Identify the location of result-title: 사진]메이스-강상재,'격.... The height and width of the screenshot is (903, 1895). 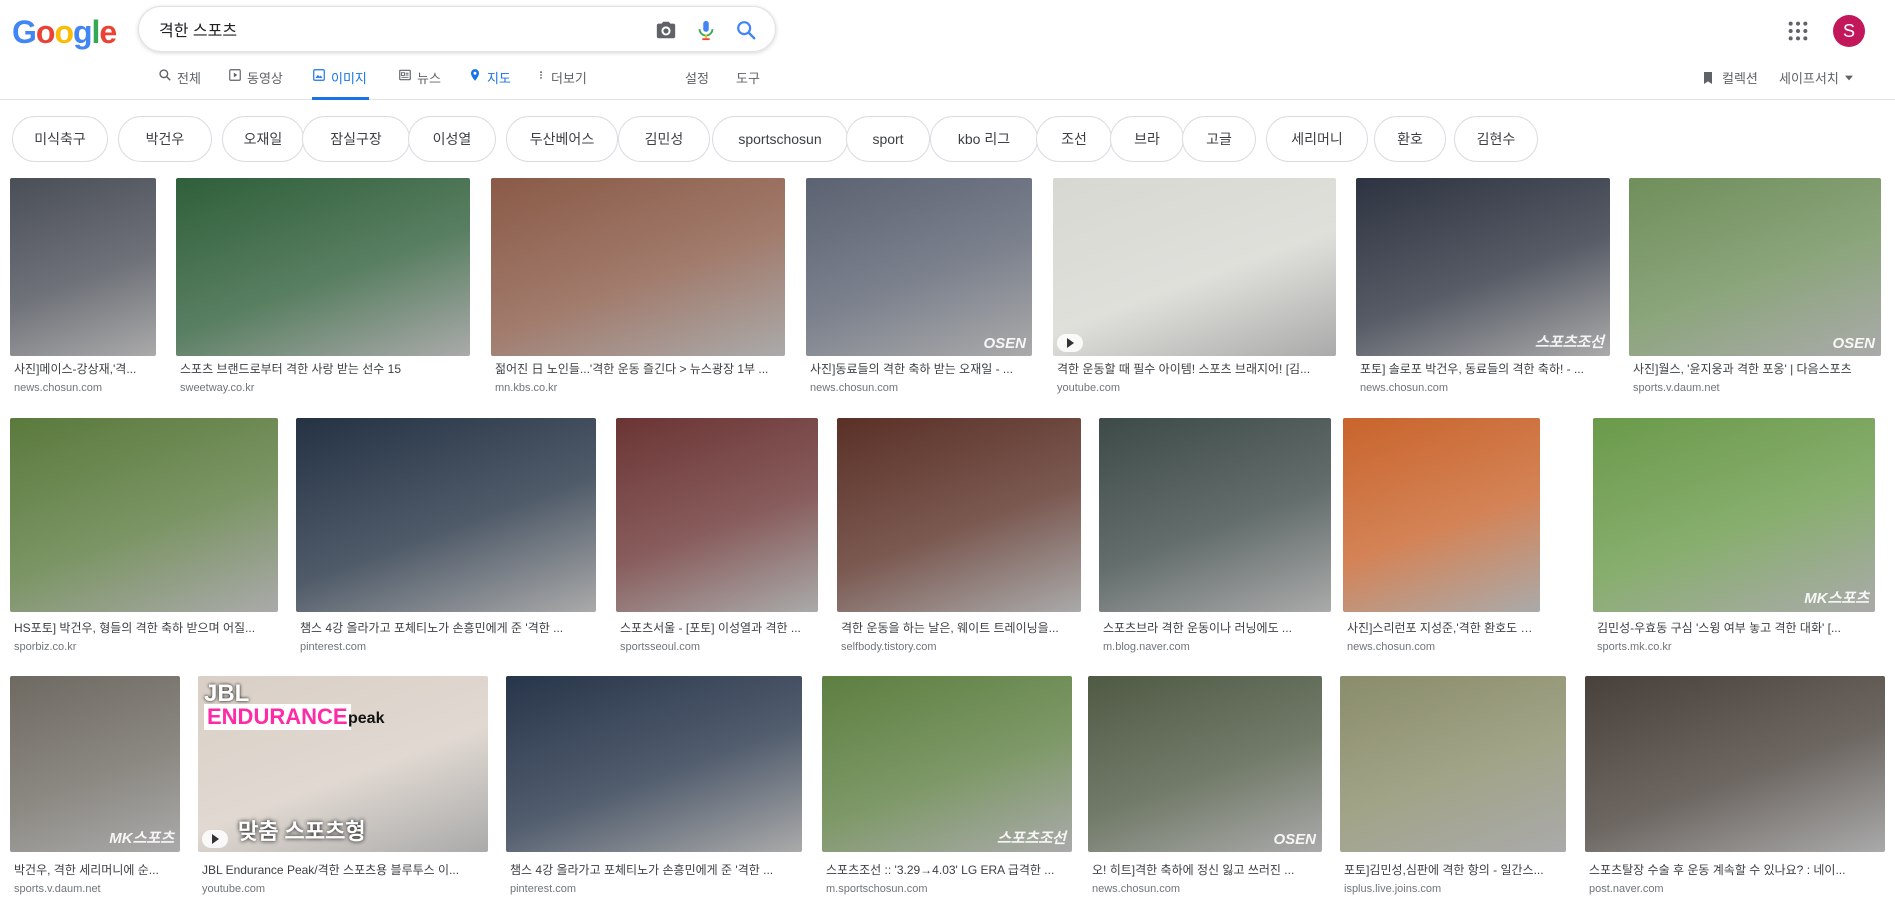
(84, 369).